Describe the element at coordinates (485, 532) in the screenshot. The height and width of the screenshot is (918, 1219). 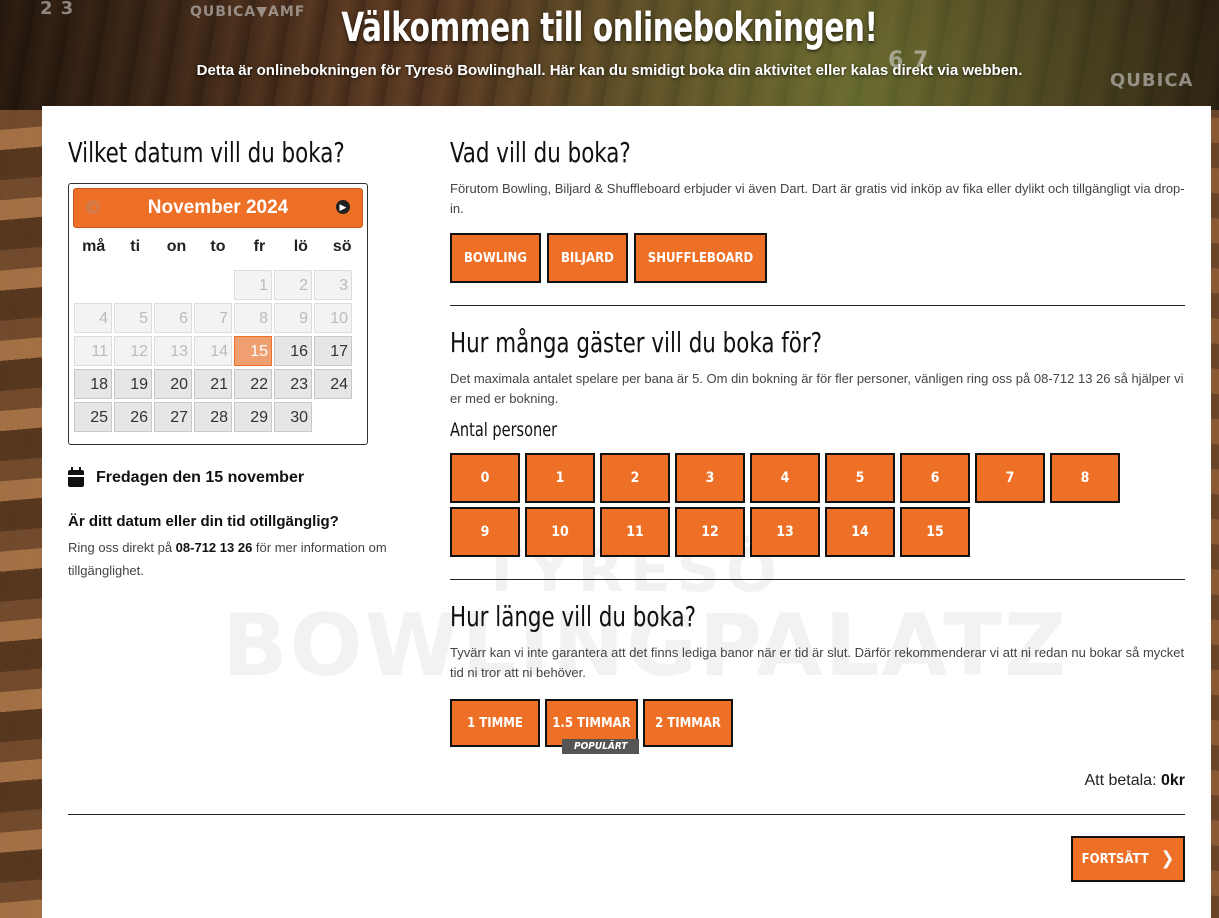
I see `guest-count-button: 9` at that location.